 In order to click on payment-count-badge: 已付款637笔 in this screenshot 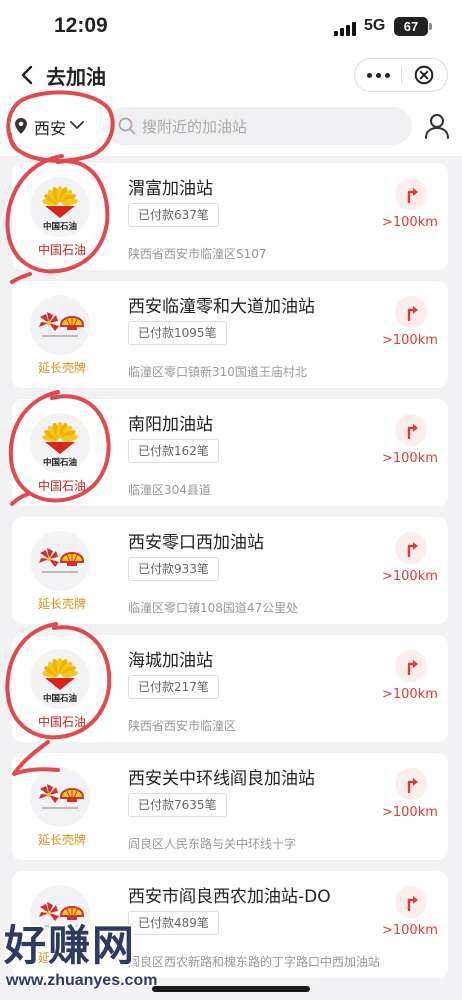, I will do `click(173, 215)`.